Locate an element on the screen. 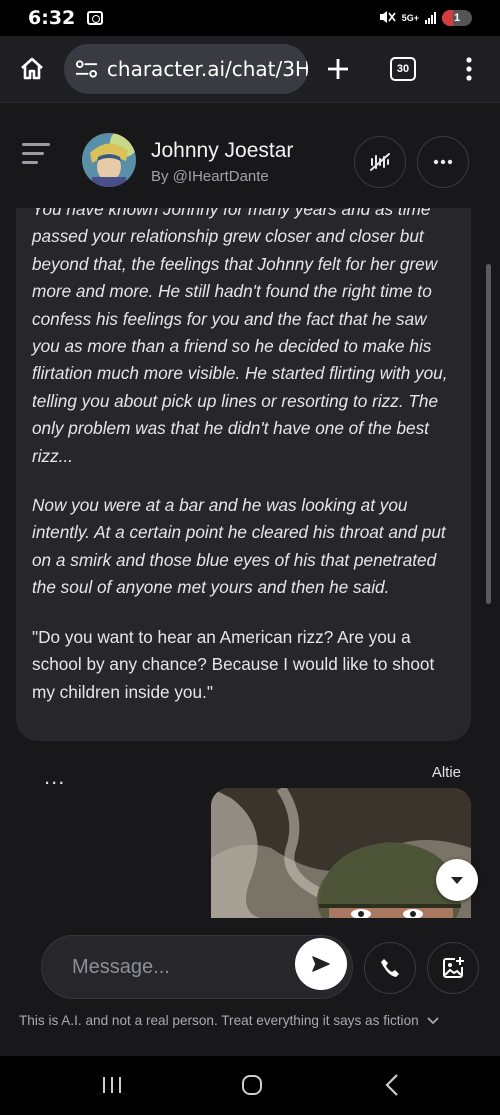  plus-icon is located at coordinates (338, 69).